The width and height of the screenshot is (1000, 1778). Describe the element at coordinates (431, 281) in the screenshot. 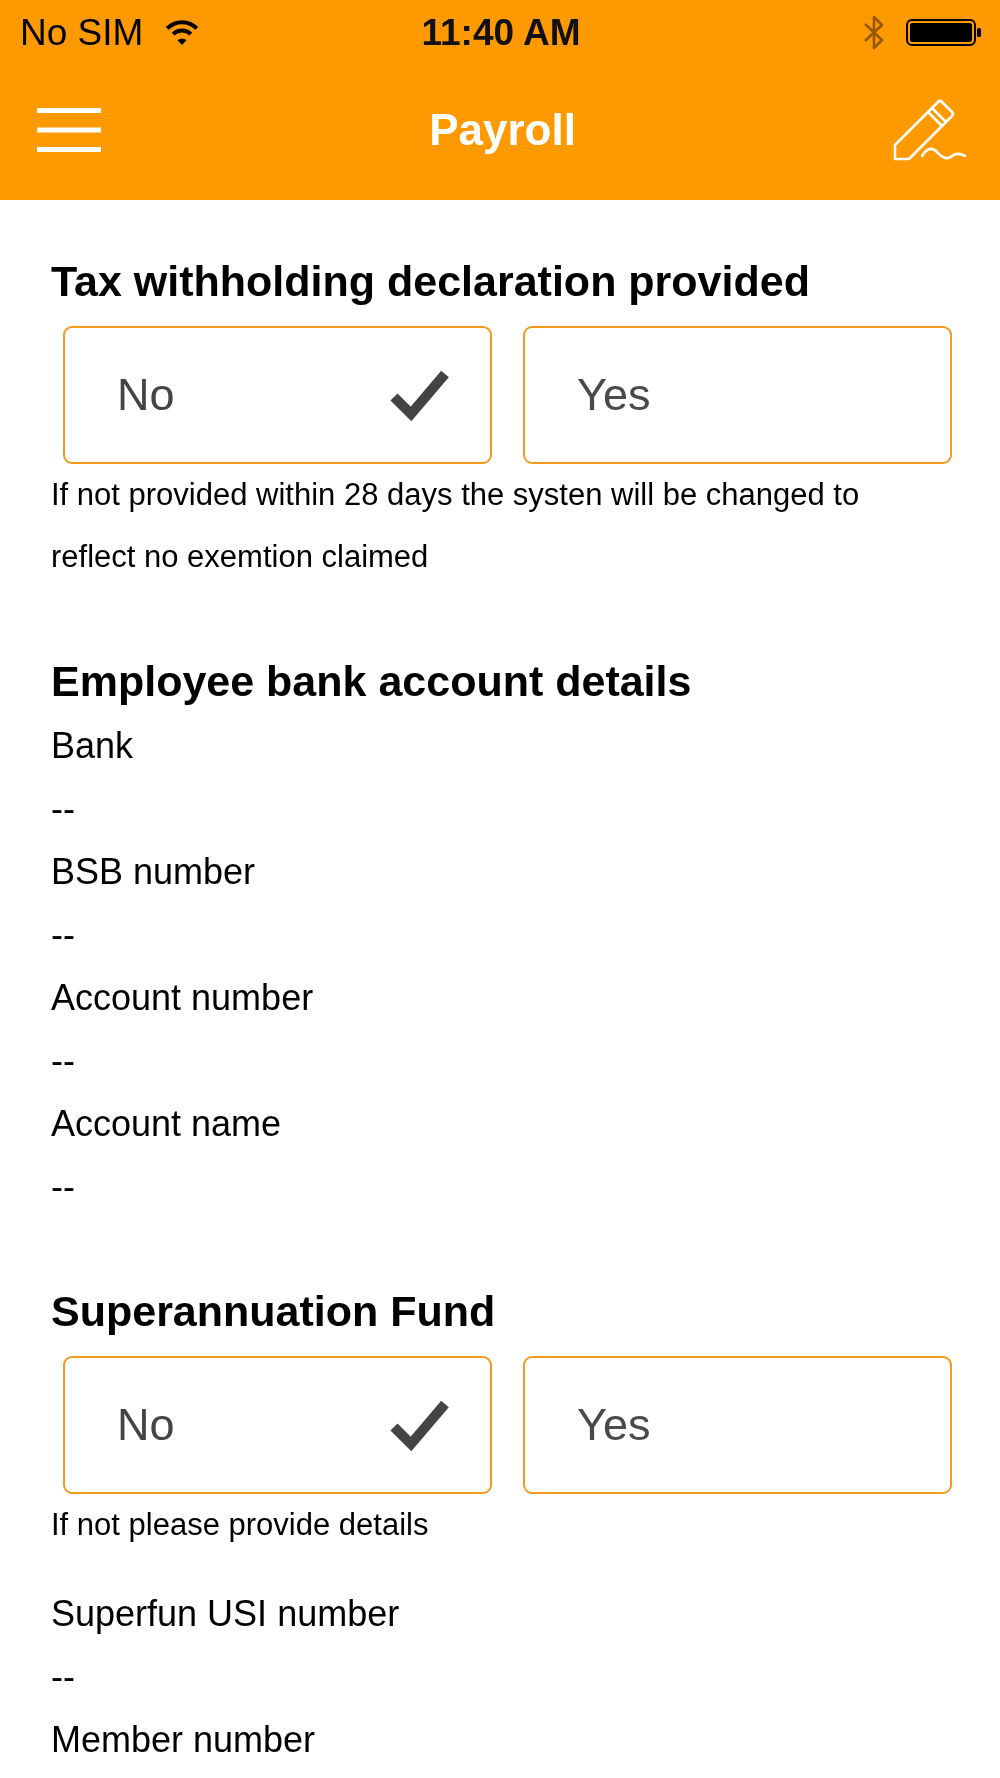

I see `section-heading: Tax withholding declaration provided` at that location.